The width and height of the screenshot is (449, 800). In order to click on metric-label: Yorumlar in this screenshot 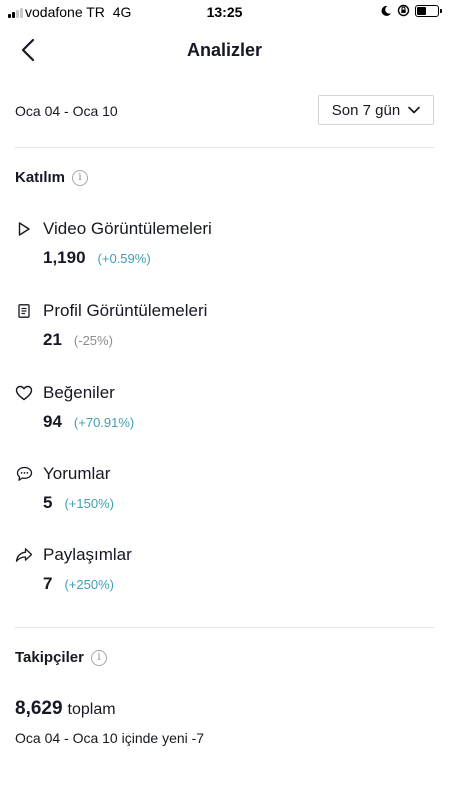, I will do `click(77, 473)`.